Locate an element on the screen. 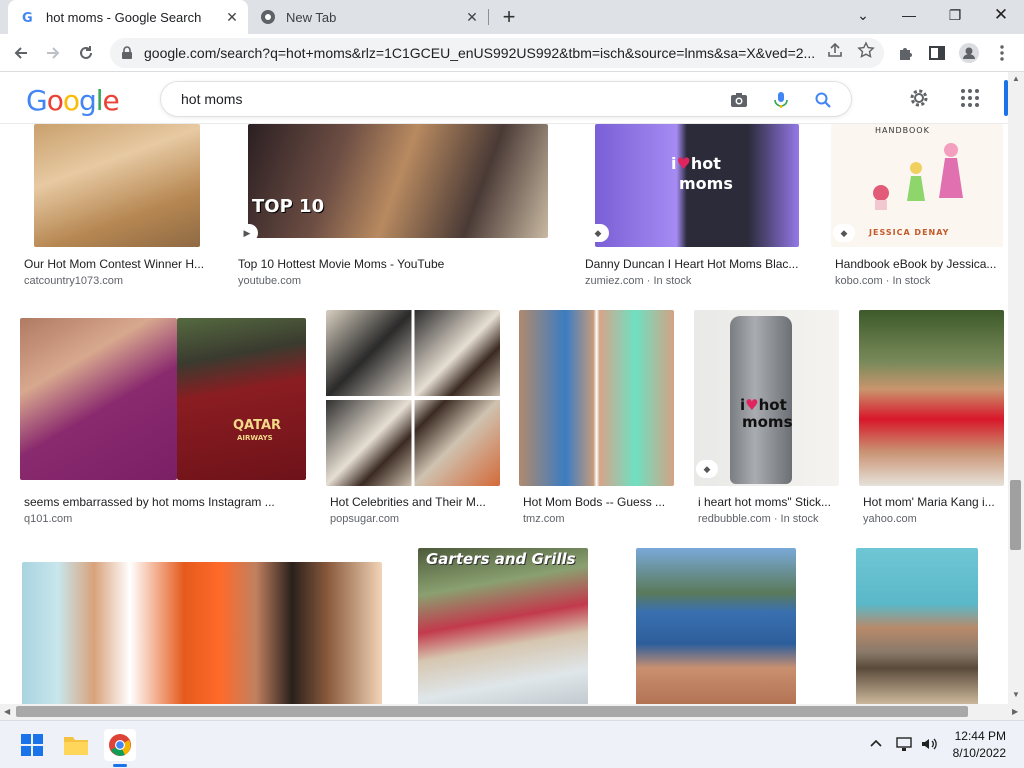  result-thumbnail: QATAR AIRWAYS is located at coordinates (241, 399).